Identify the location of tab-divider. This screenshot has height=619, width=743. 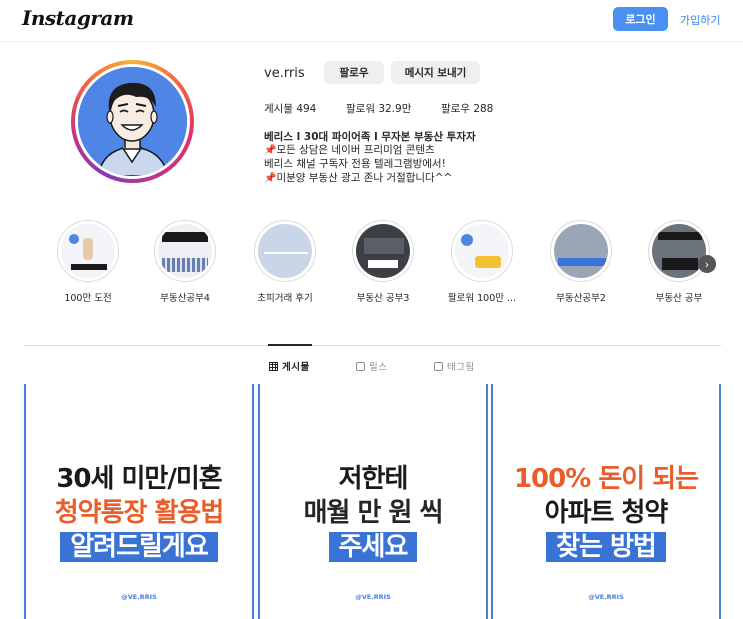
(372, 345).